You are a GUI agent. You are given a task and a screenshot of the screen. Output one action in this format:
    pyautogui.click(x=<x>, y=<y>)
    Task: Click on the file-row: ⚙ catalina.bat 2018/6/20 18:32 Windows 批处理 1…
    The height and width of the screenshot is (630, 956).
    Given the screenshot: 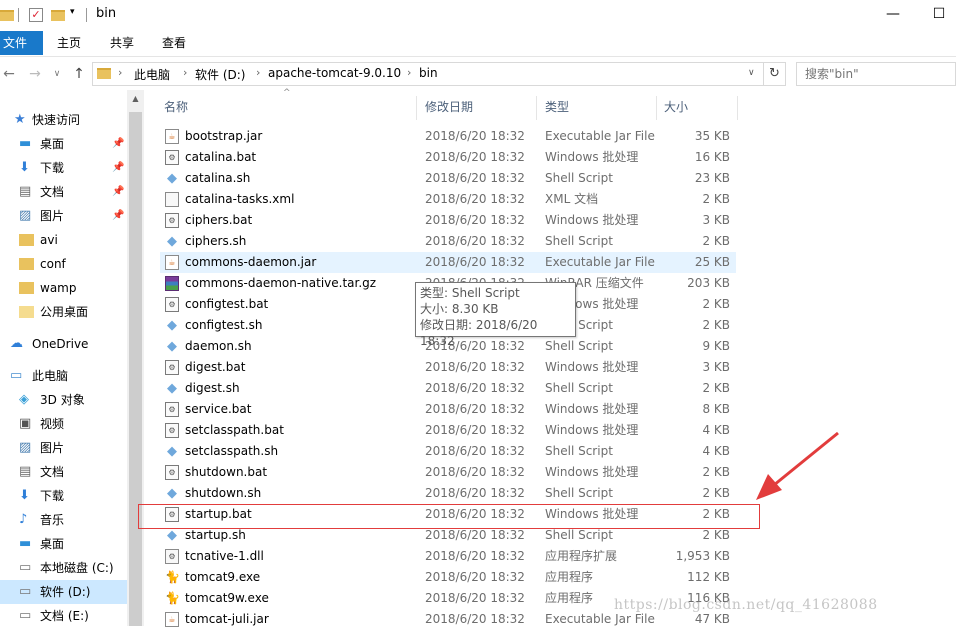 What is the action you would take?
    pyautogui.click(x=448, y=157)
    